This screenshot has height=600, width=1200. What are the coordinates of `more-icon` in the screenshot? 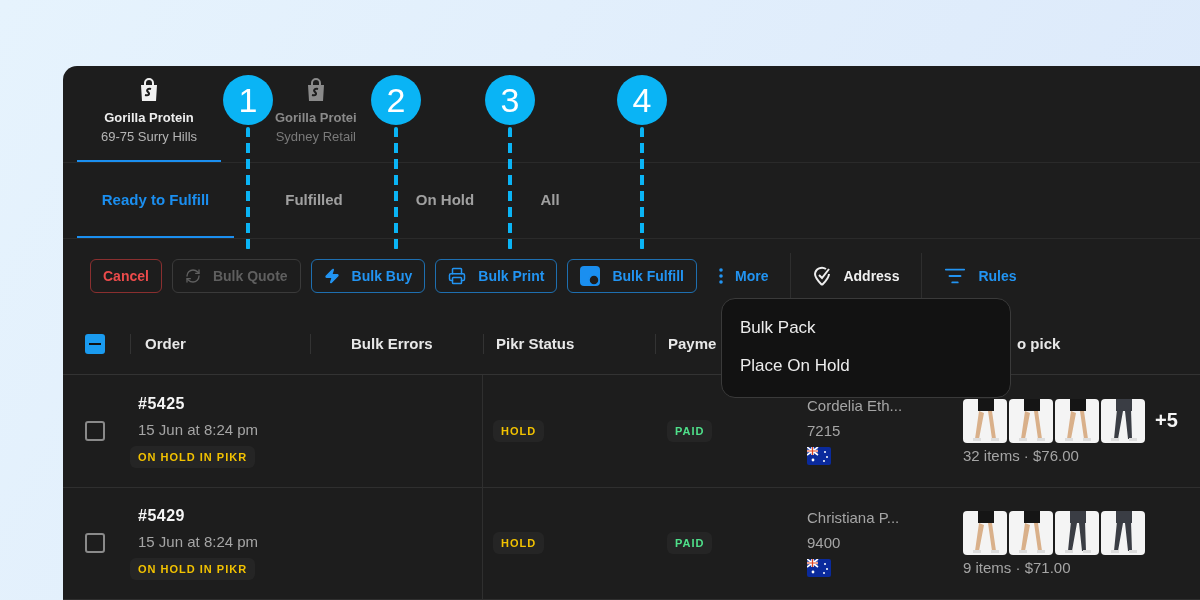 It's located at (720, 276).